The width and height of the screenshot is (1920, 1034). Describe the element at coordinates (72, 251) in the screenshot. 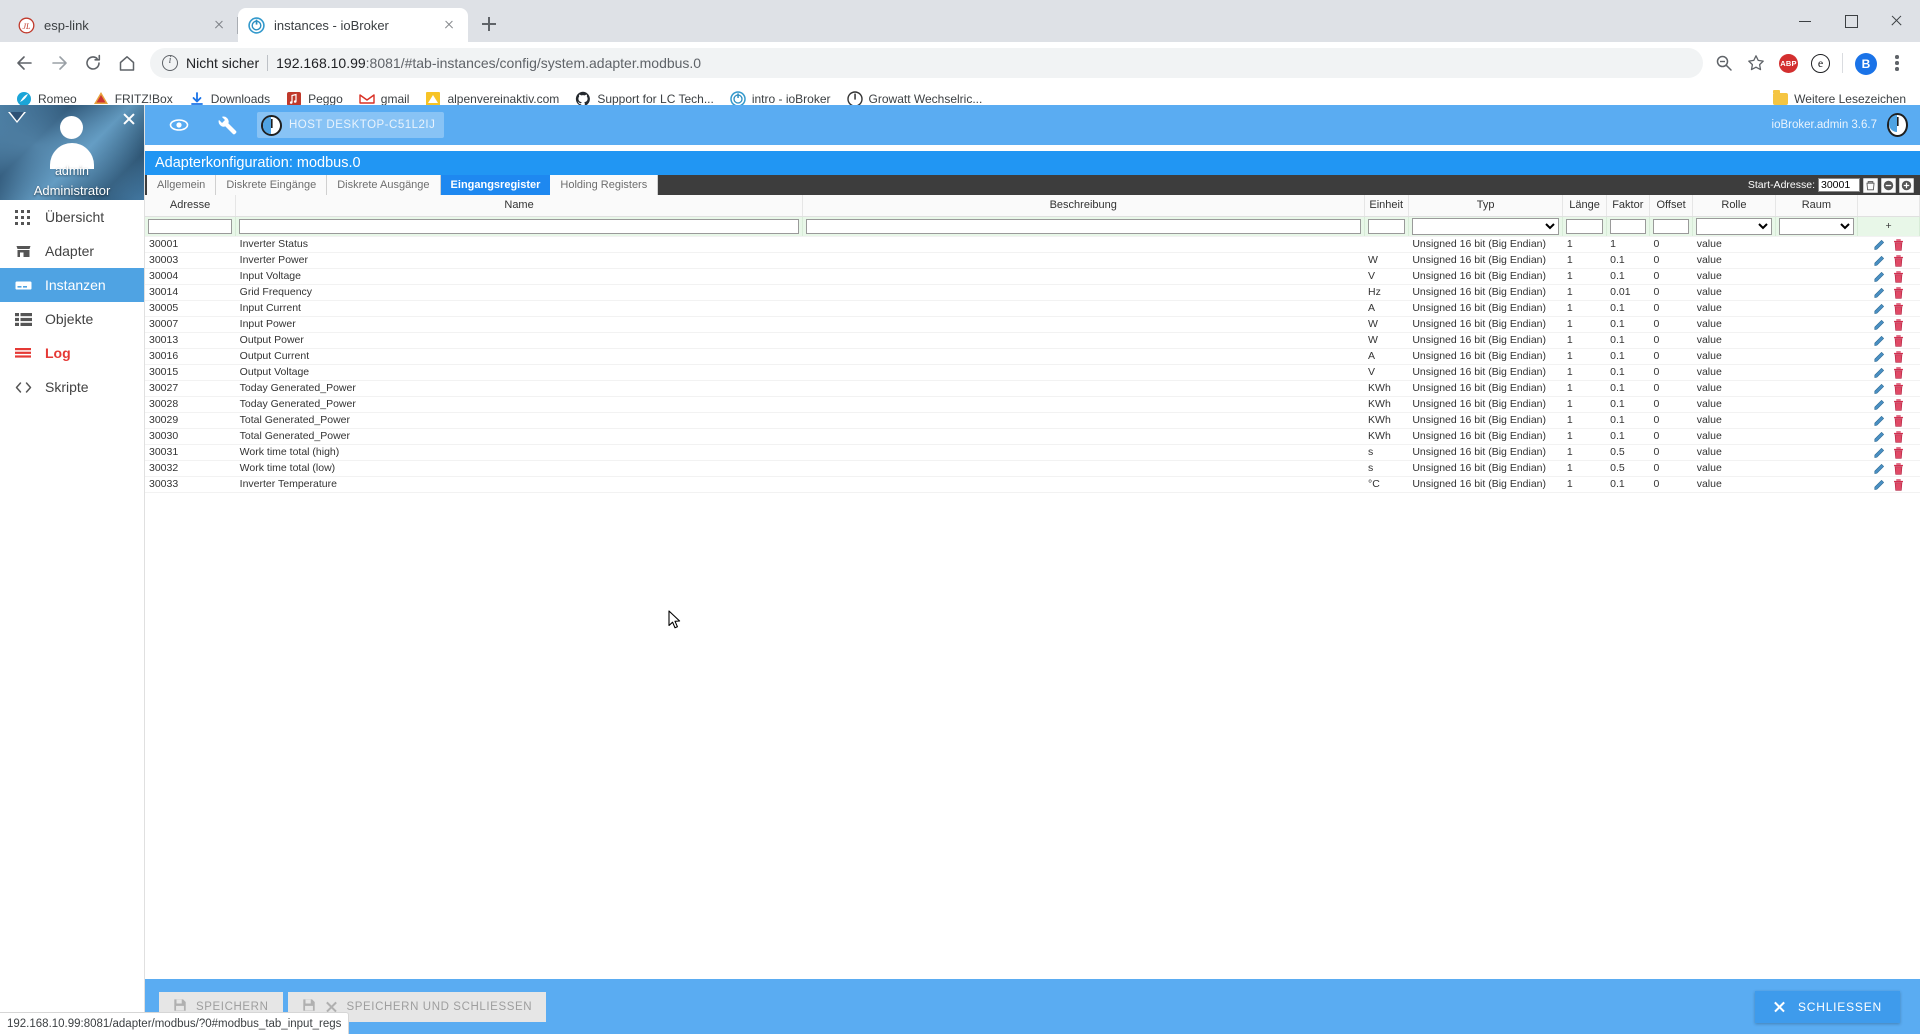

I see `sidebar-item-adapter: Adapter` at that location.